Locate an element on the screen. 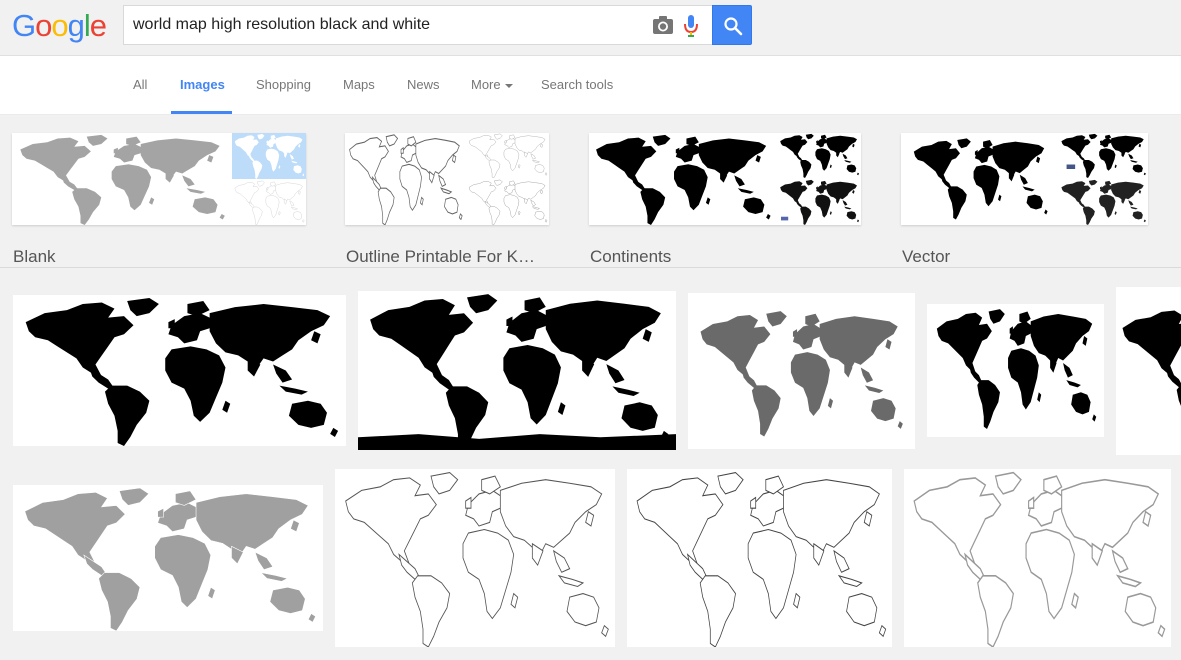 This screenshot has width=1181, height=660. search-input is located at coordinates (388, 25).